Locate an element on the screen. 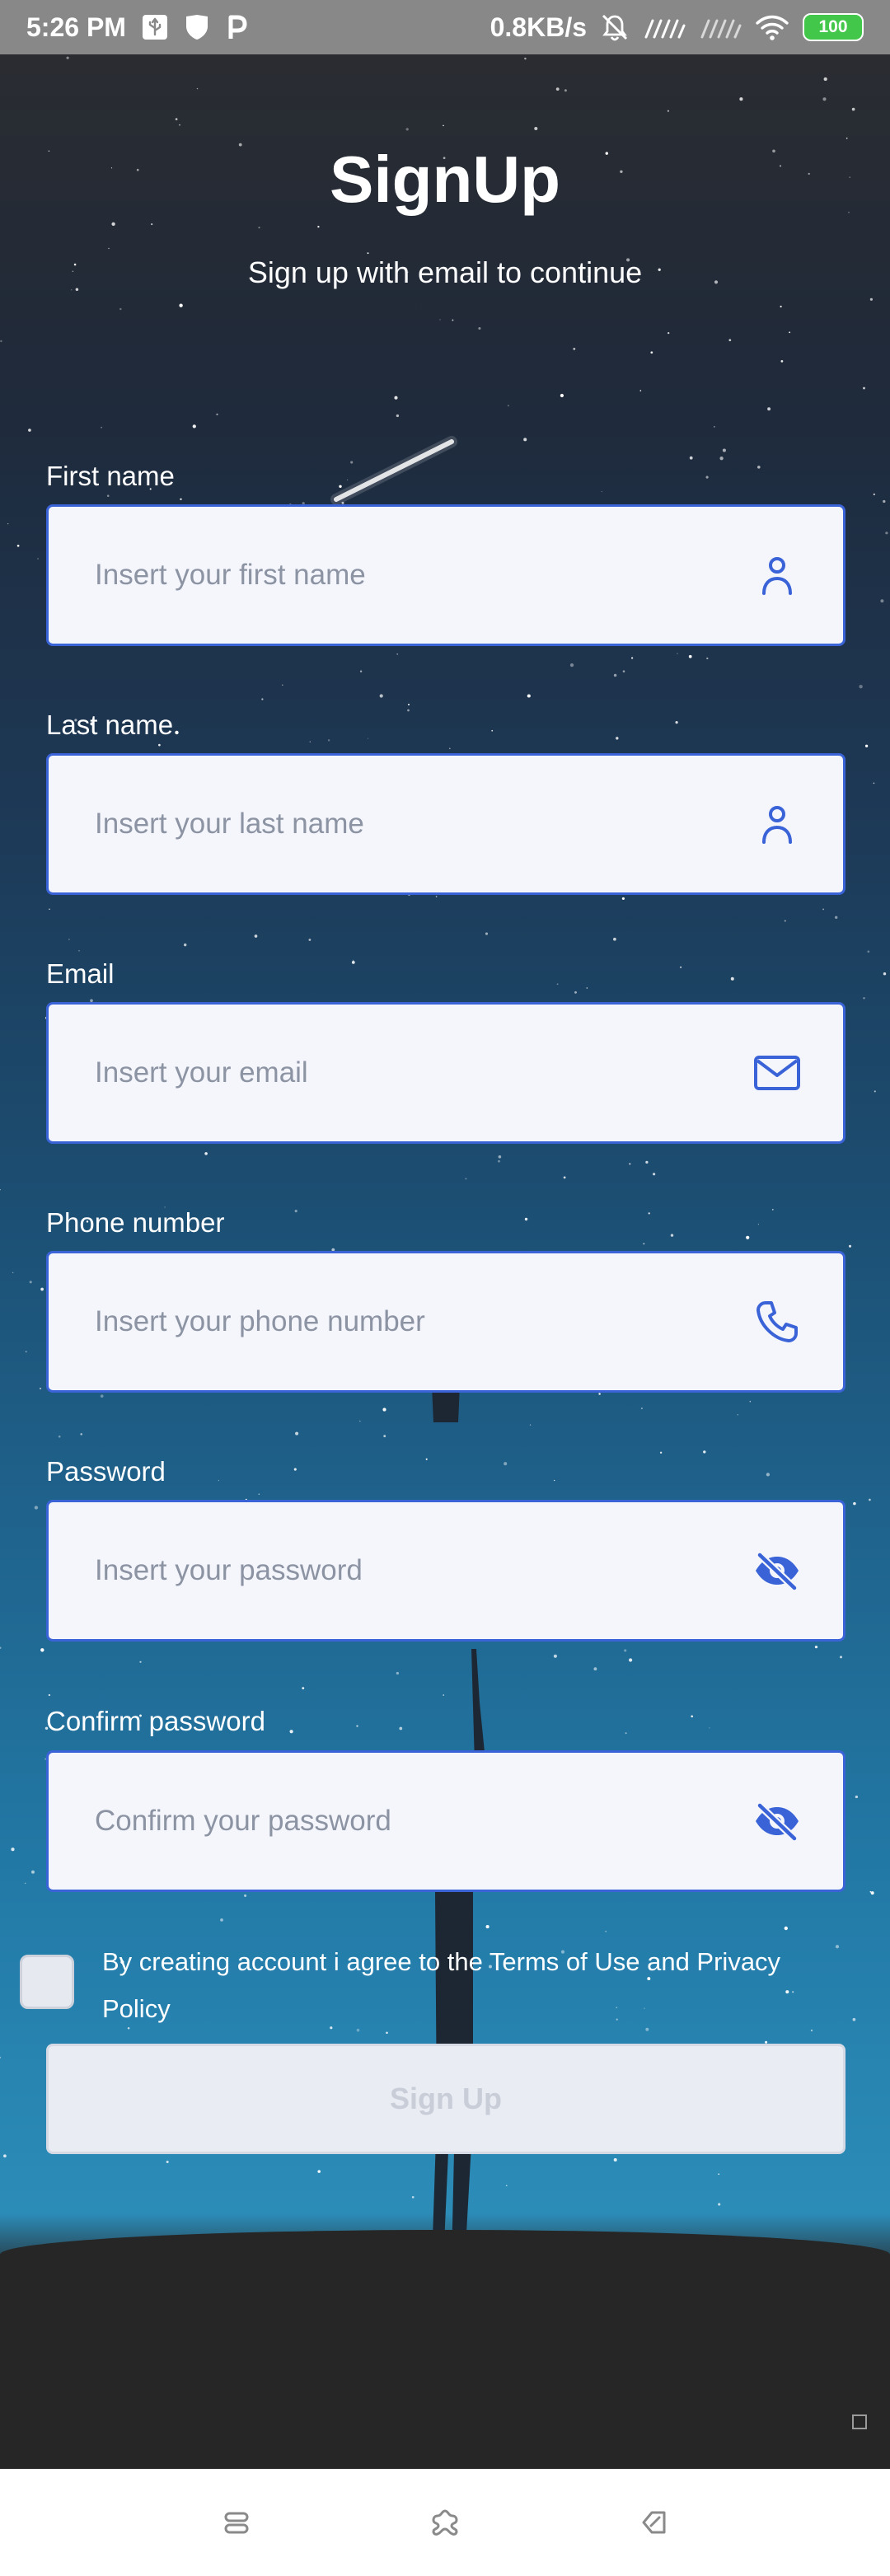  corner-square-icon is located at coordinates (860, 2421).